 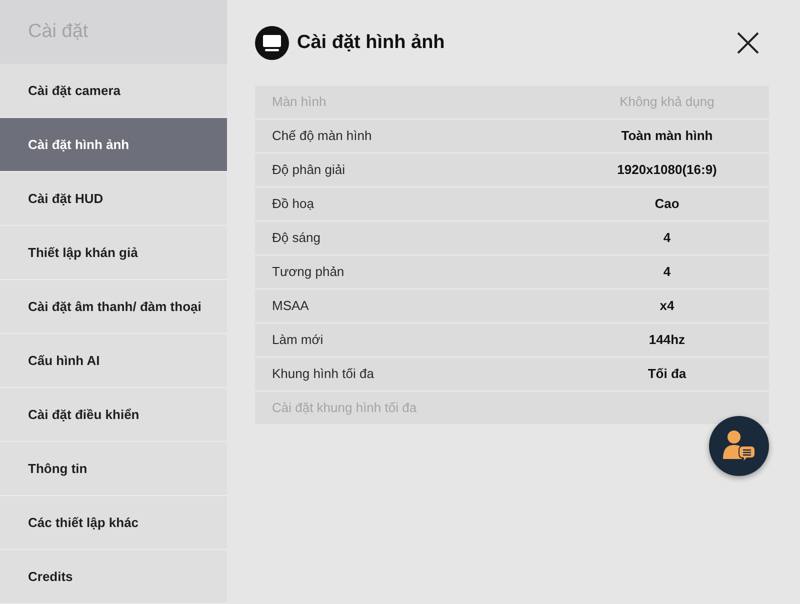 What do you see at coordinates (667, 170) in the screenshot?
I see `setting-value: 1920x1080(16:9)` at bounding box center [667, 170].